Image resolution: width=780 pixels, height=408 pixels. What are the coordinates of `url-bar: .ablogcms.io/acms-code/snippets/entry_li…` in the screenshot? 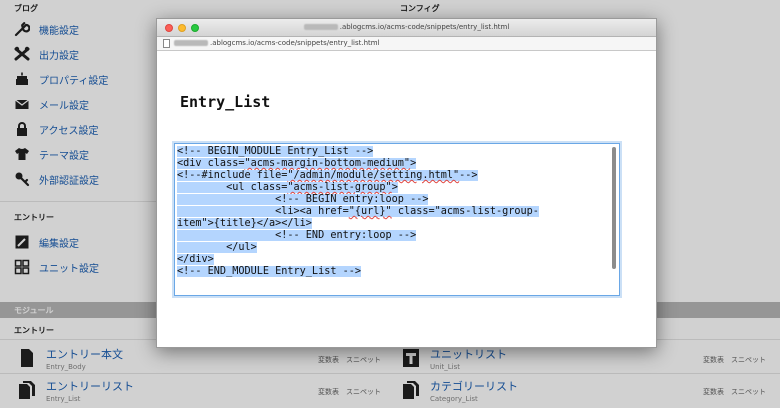 It's located at (406, 44).